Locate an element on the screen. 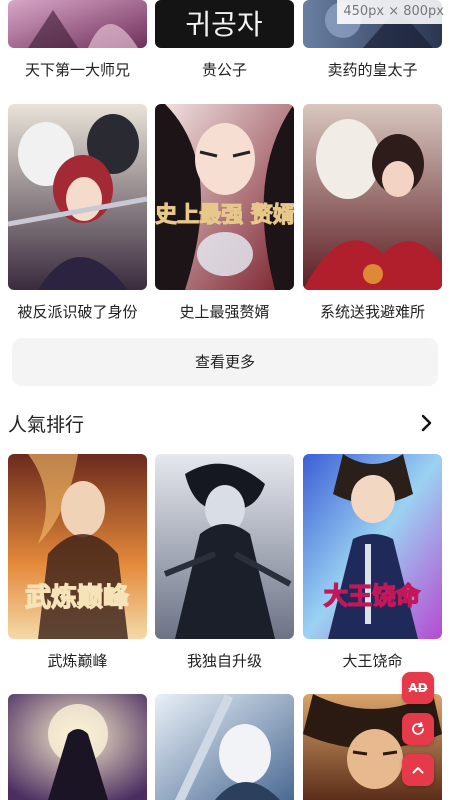  section-title: 人氣排行 is located at coordinates (46, 425).